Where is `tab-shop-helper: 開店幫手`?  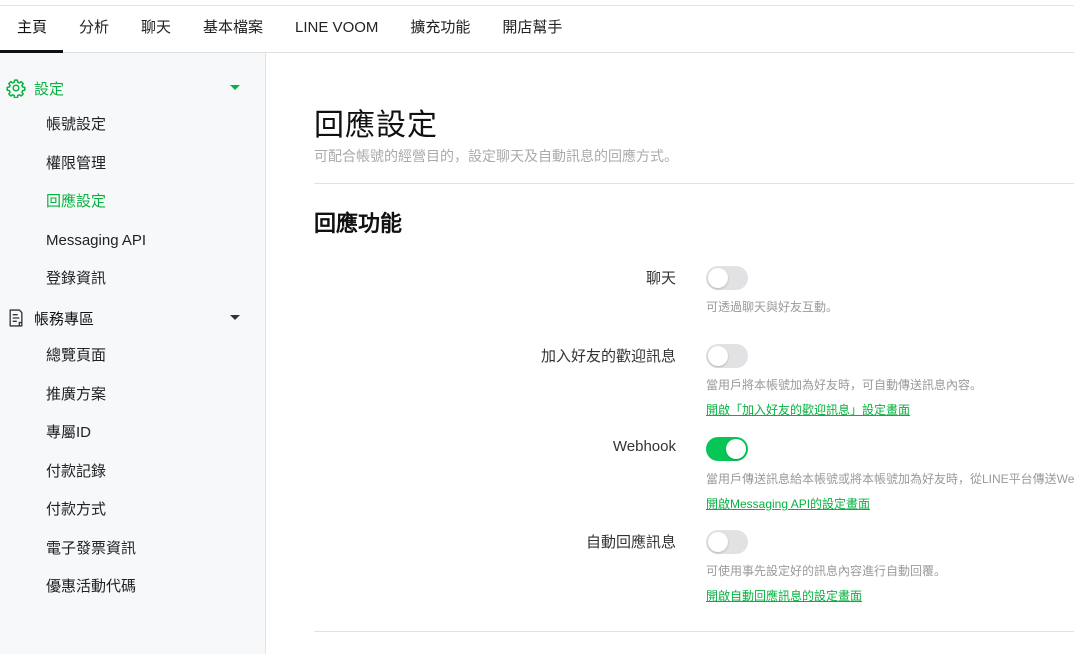 tab-shop-helper: 開店幫手 is located at coordinates (532, 29).